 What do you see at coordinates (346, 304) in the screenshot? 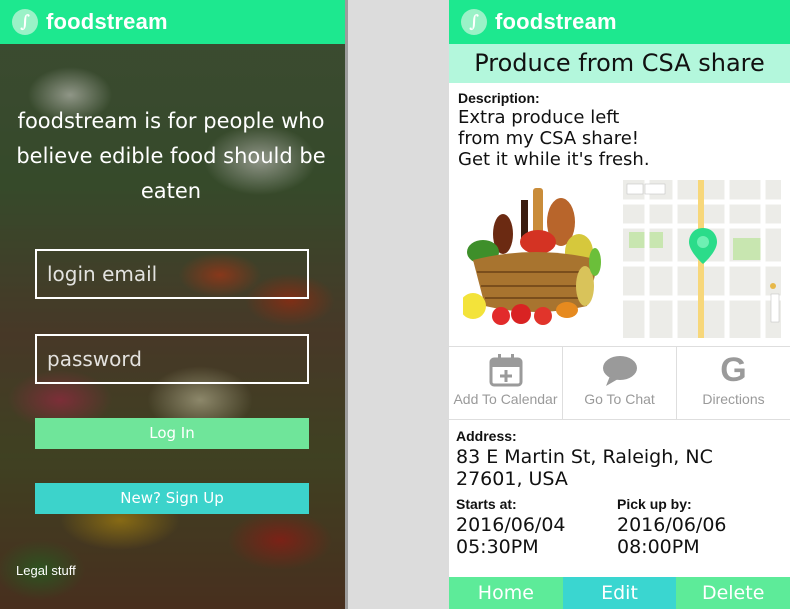
I see `screen-divider` at bounding box center [346, 304].